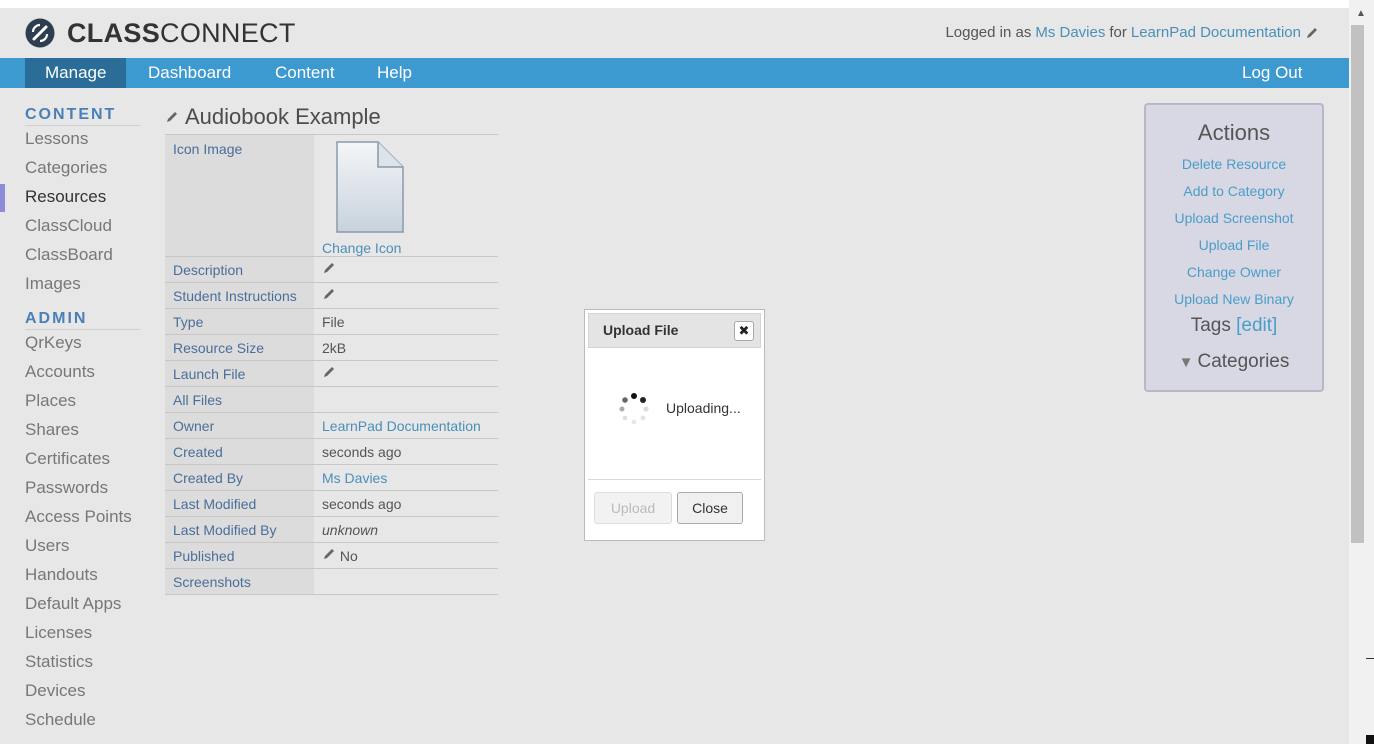  I want to click on sidebar-item-accounts: Accounts, so click(70, 373).